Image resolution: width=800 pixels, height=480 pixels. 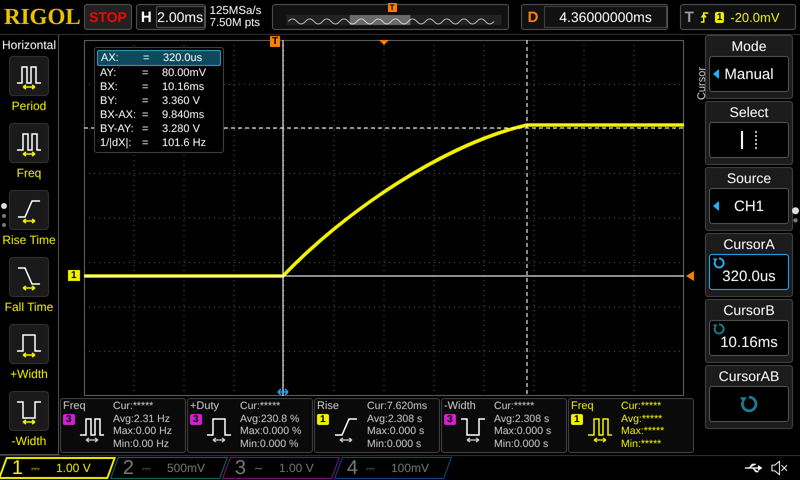 I want to click on measurement-value: Min:0.000 %, so click(x=270, y=444).